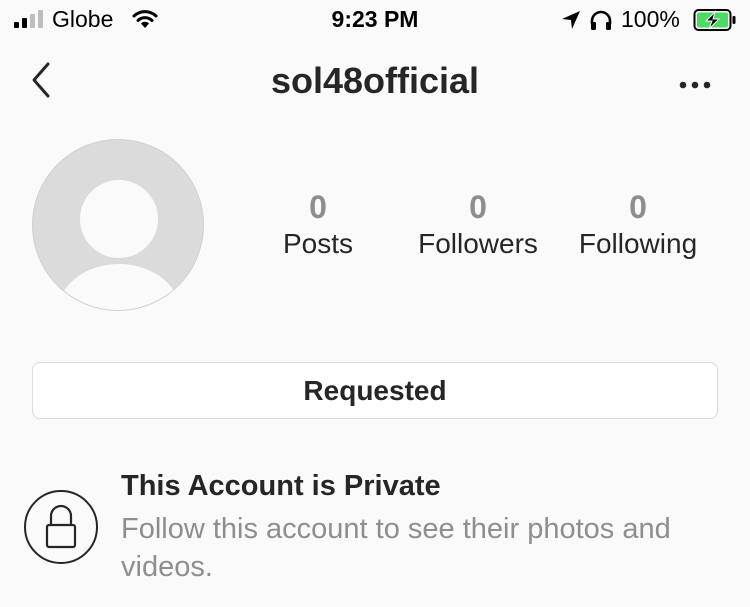 The height and width of the screenshot is (607, 750). I want to click on carrier-name: Globe, so click(83, 19).